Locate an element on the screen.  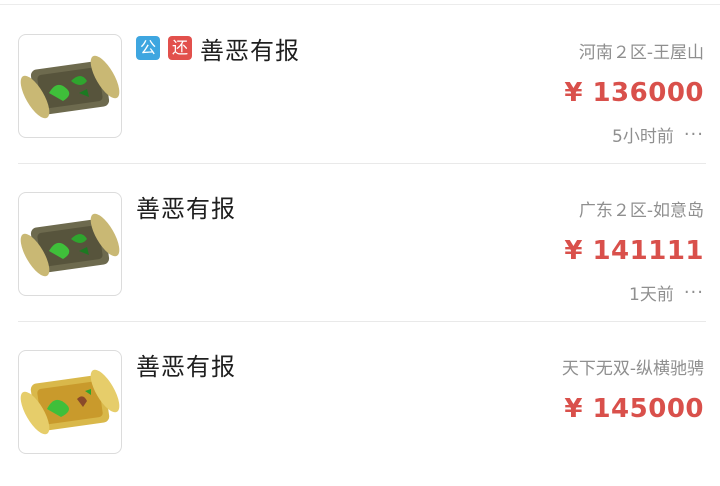
meta-row: 5小时前 ··· is located at coordinates (658, 134).